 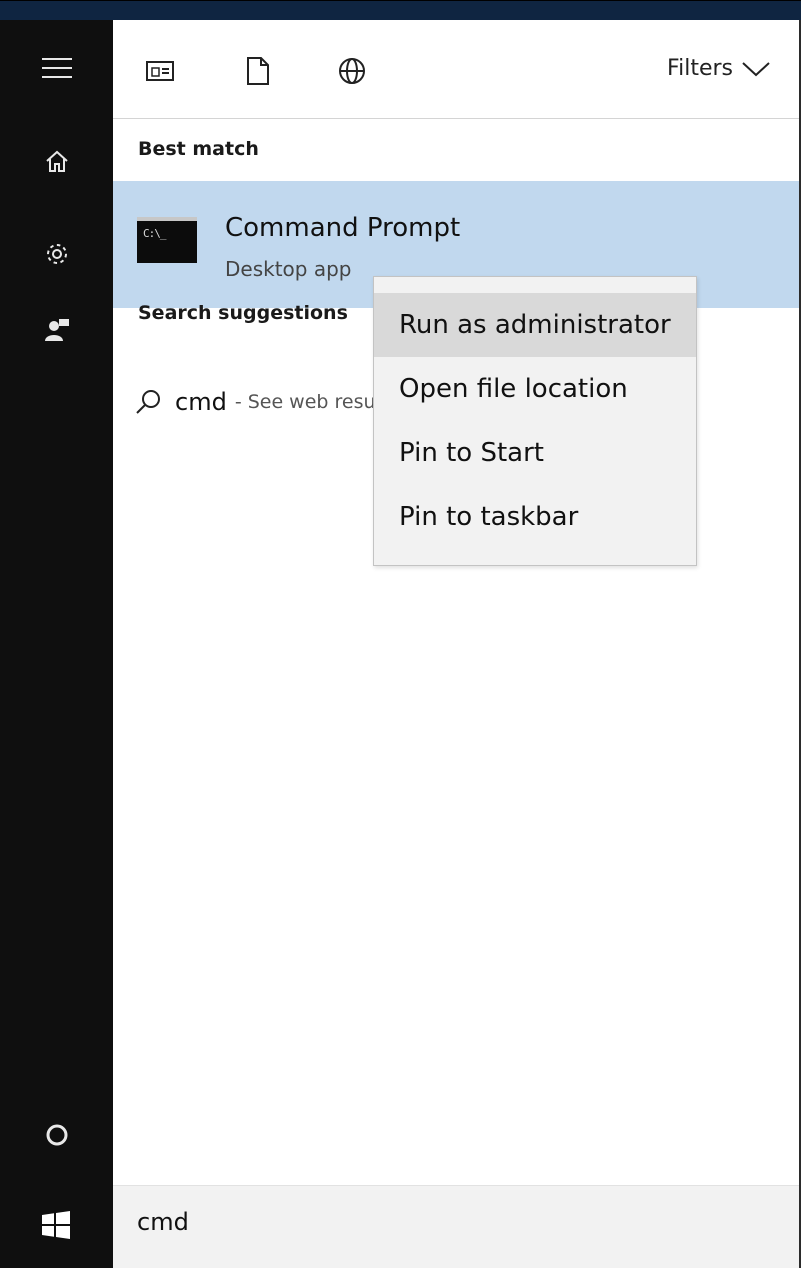 I want to click on home-icon, so click(x=56, y=162).